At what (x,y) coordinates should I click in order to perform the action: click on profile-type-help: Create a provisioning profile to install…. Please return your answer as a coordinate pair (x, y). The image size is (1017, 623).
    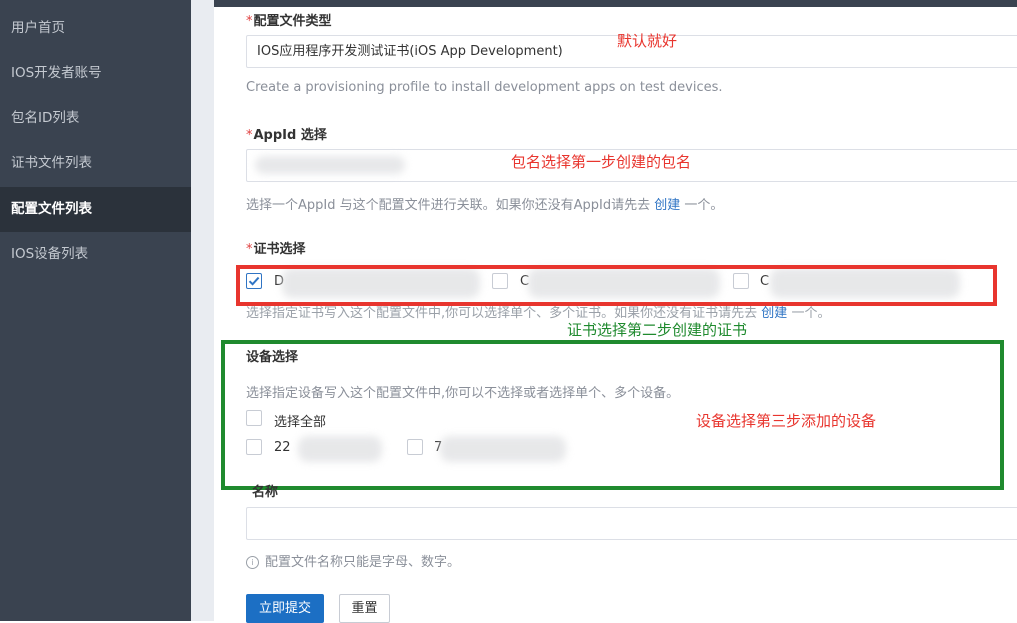
    Looking at the image, I should click on (484, 87).